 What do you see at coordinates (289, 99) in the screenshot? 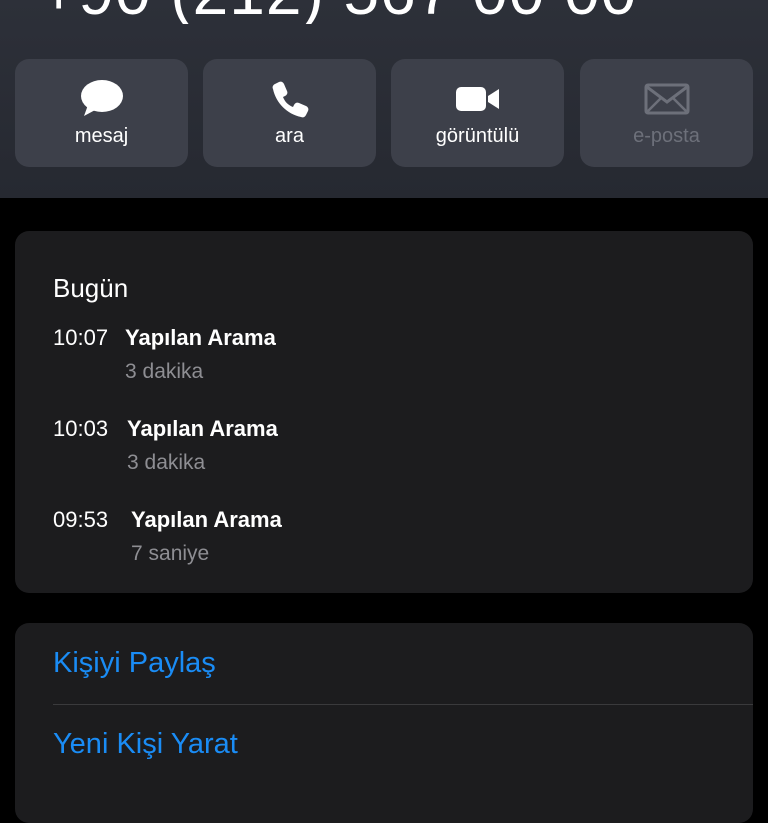
I see `phone-icon` at bounding box center [289, 99].